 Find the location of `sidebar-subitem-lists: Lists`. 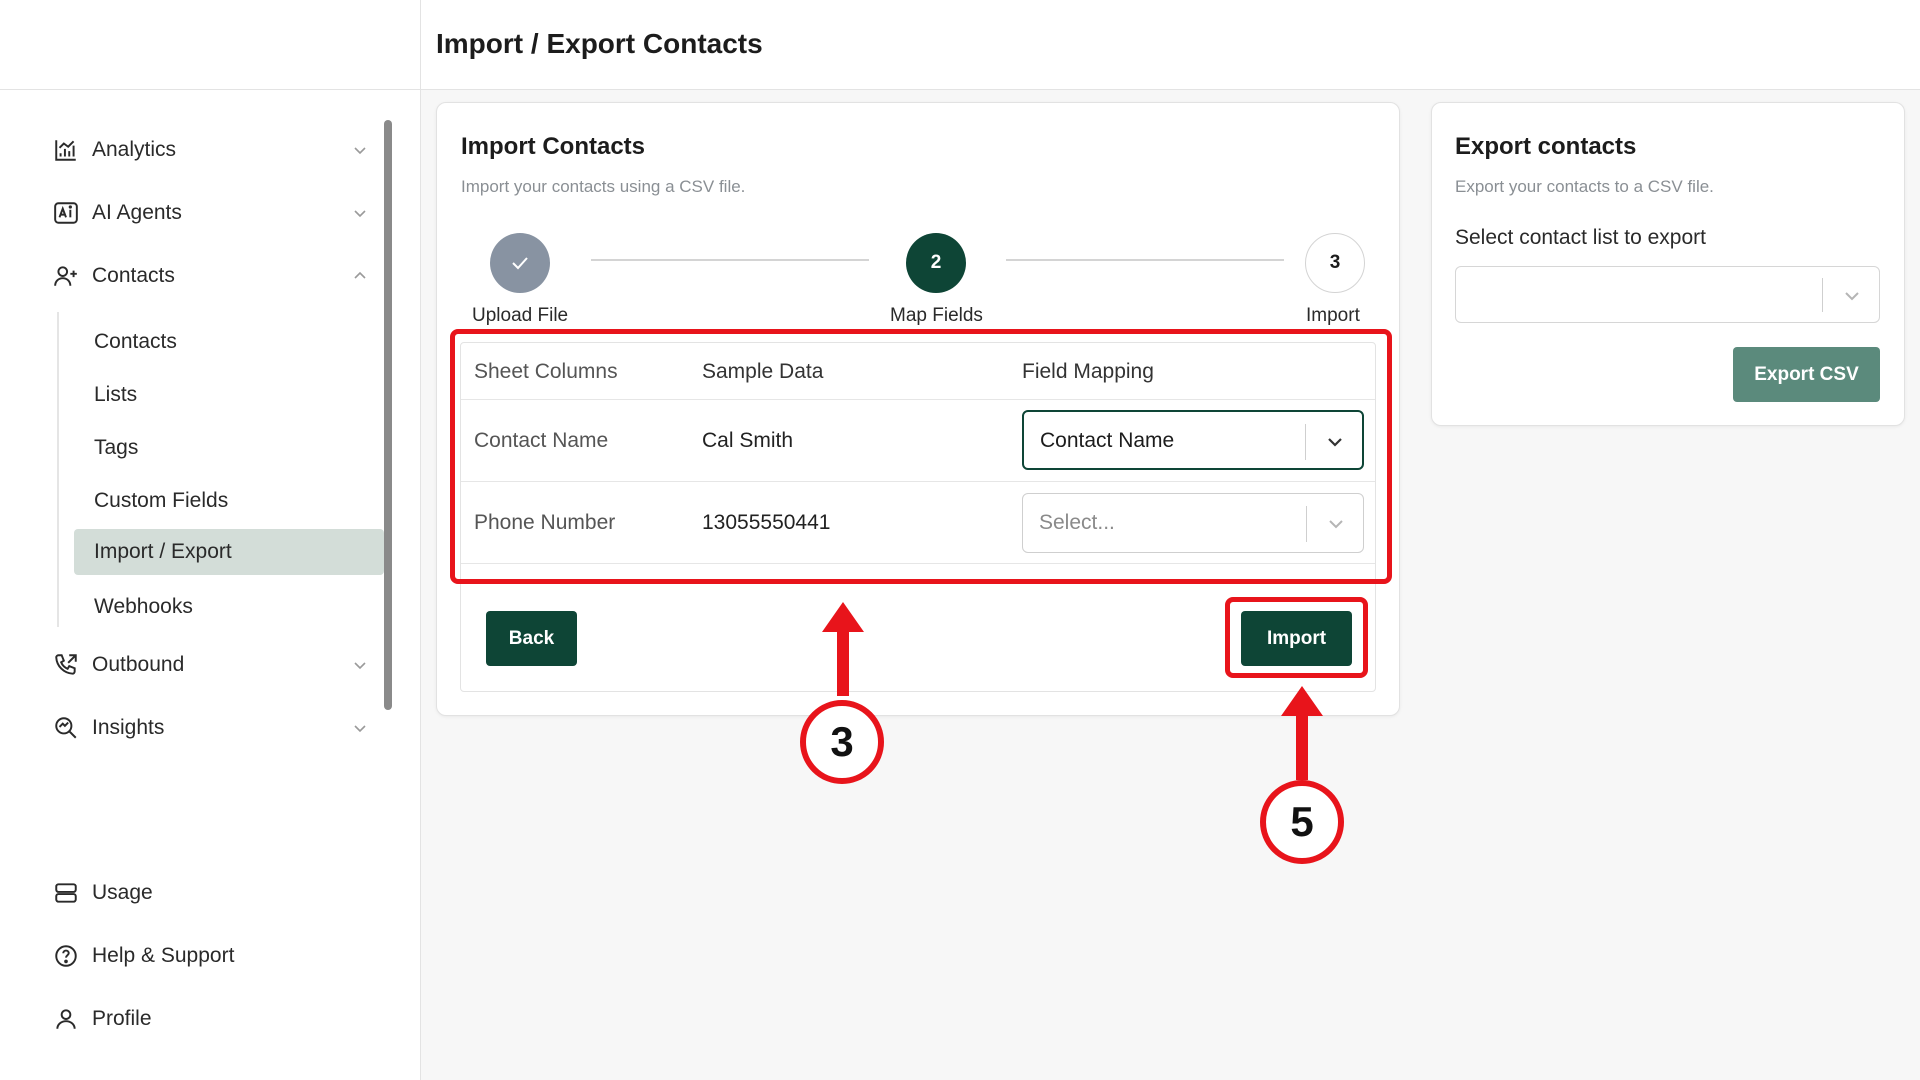

sidebar-subitem-lists: Lists is located at coordinates (229, 395).